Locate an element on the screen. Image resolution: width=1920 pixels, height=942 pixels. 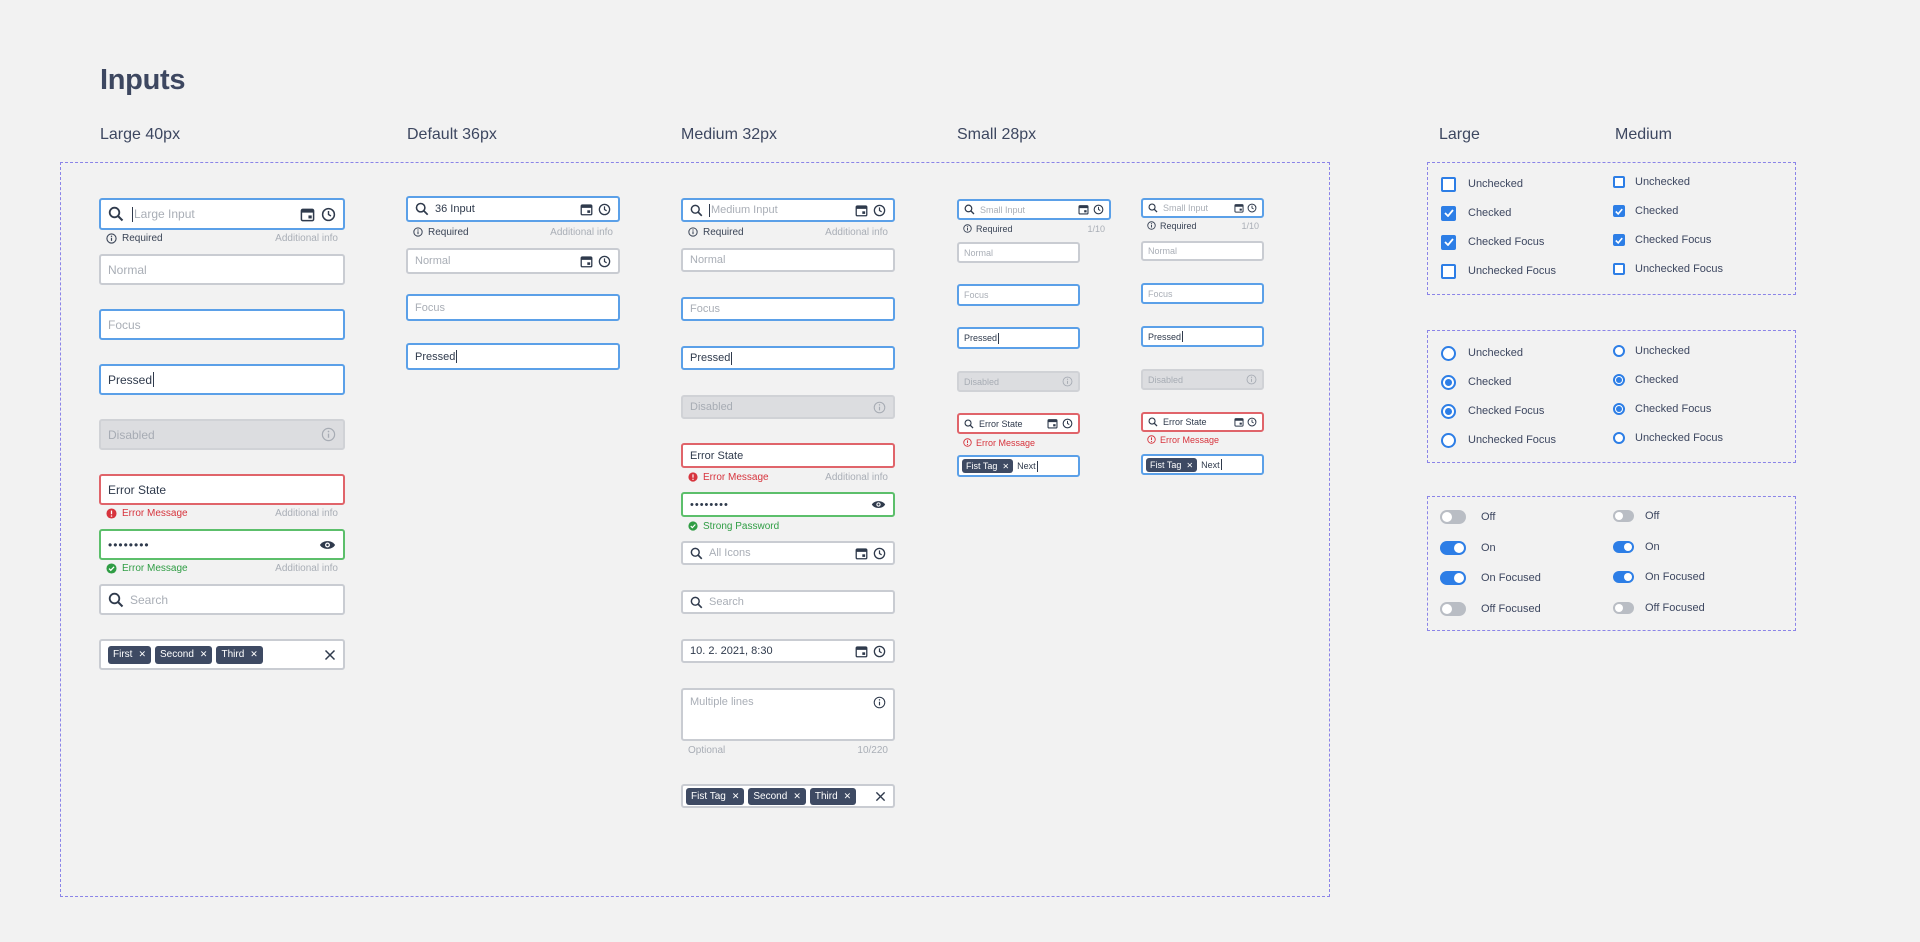
radio-medium-unchecked: Unchecked is located at coordinates (1651, 351).